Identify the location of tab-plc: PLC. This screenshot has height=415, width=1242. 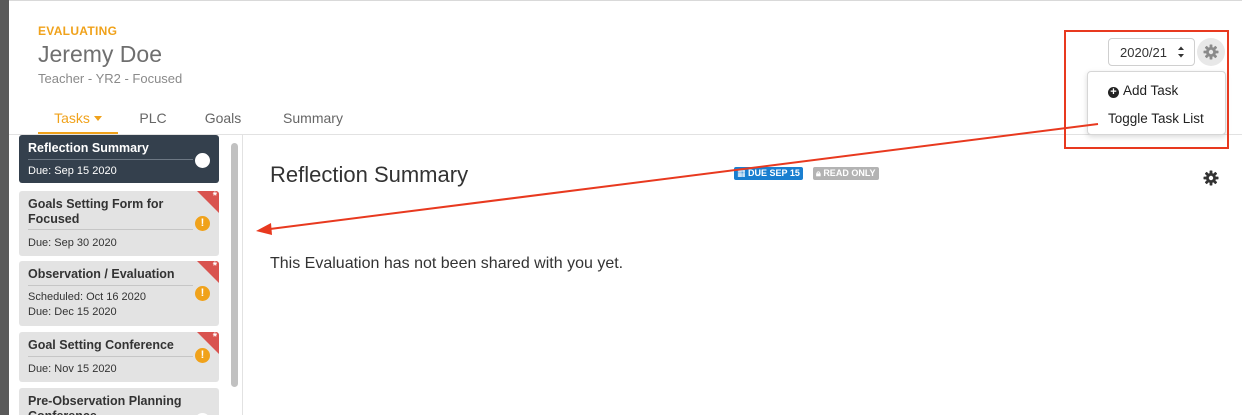
(153, 118).